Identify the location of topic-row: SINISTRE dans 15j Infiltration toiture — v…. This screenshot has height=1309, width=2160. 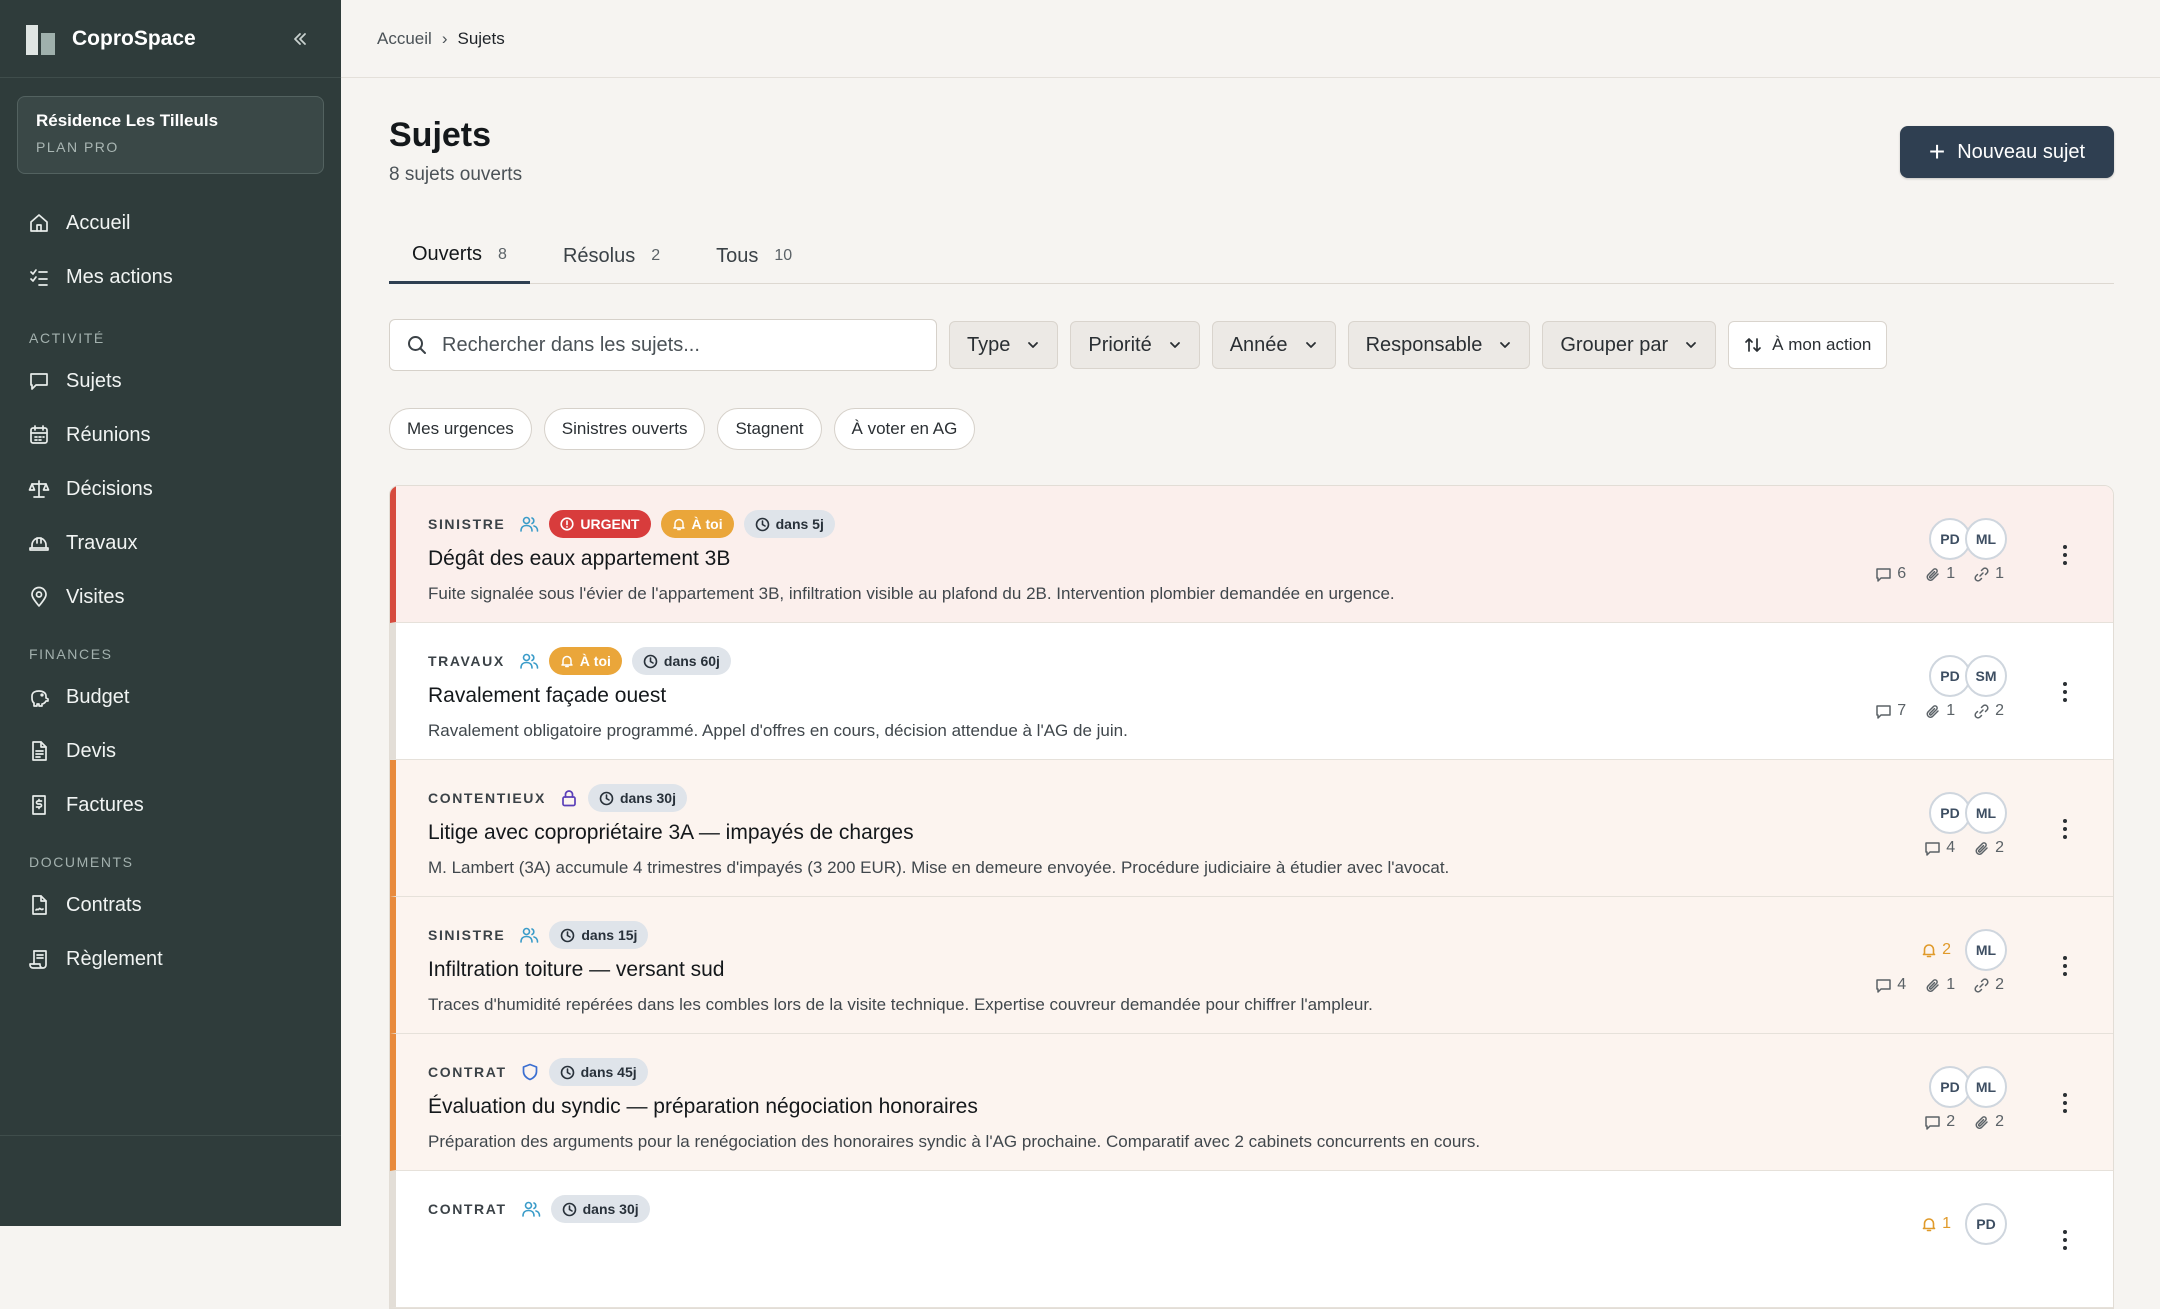
(1251, 965).